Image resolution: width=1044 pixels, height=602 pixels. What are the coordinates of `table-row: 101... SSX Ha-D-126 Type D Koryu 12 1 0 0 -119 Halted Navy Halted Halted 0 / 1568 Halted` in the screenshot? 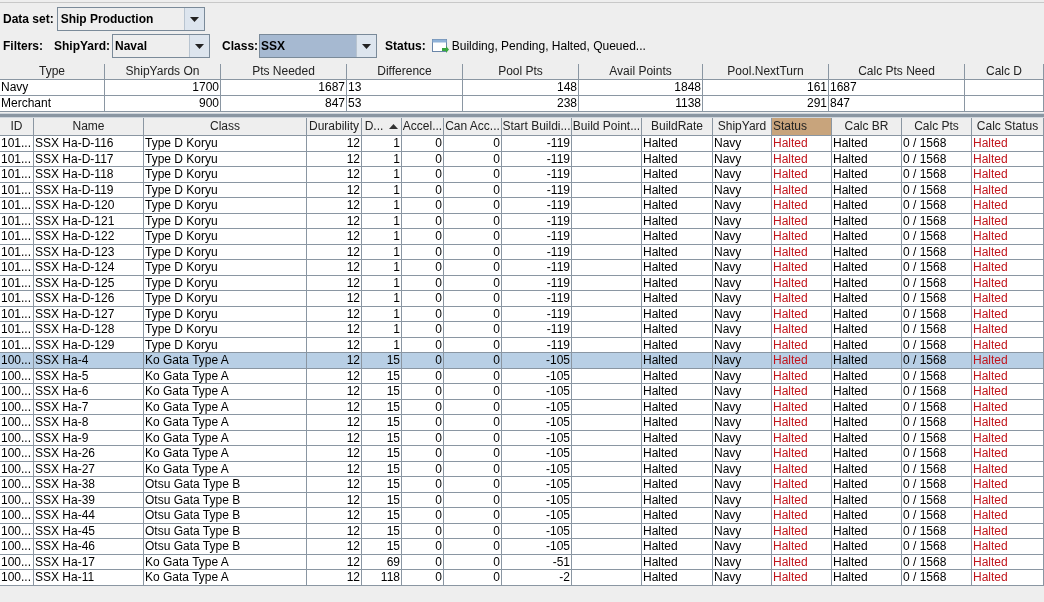 It's located at (522, 299).